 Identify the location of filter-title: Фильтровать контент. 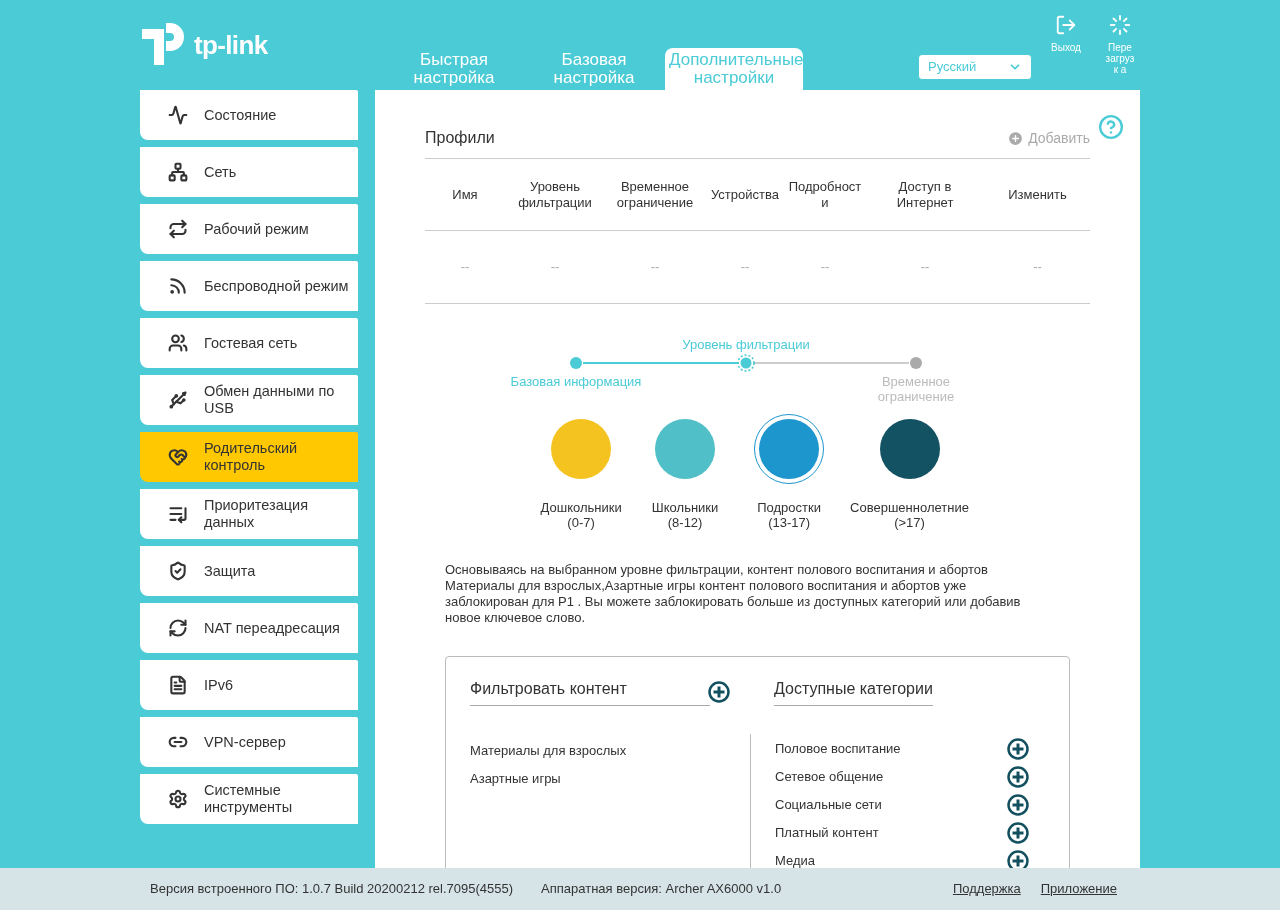
(590, 691).